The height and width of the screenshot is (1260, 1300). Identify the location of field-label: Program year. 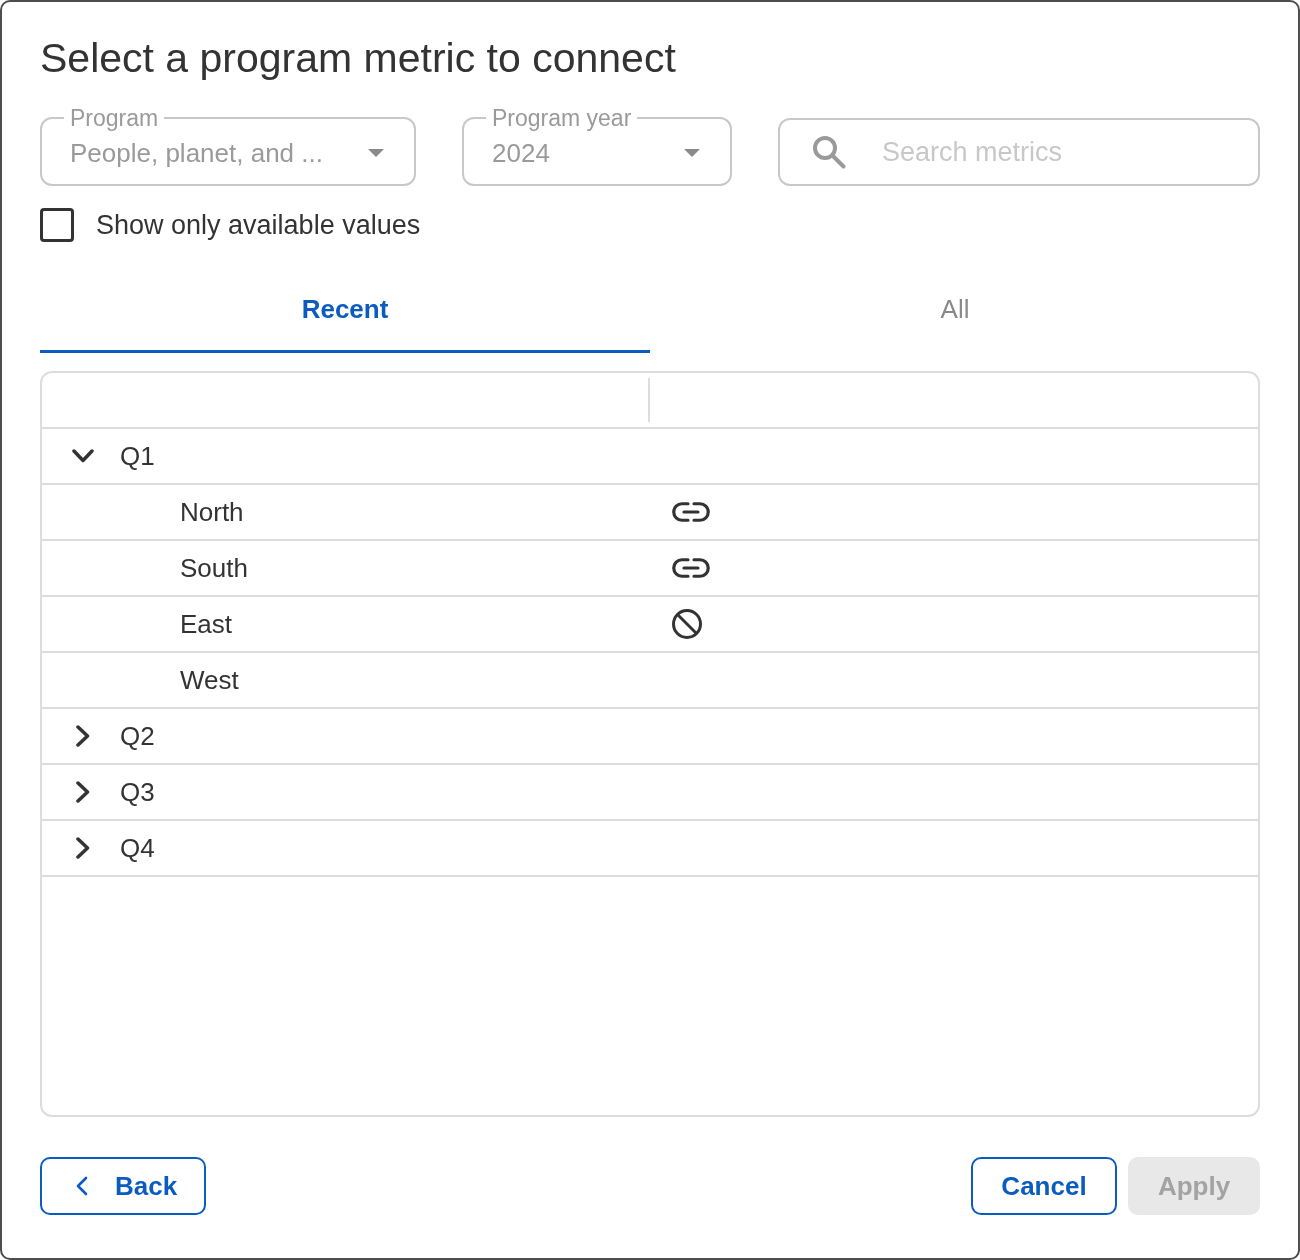
(562, 118).